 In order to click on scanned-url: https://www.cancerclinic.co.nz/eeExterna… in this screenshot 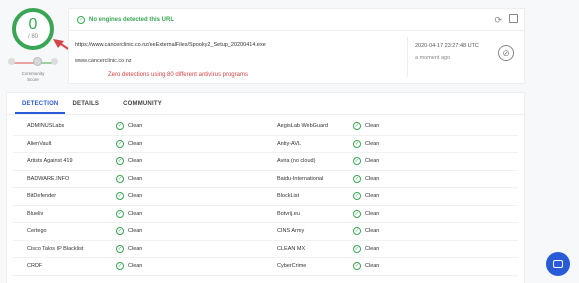, I will do `click(170, 45)`.